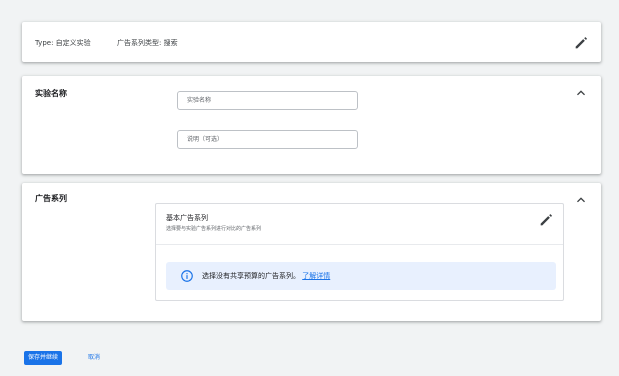 The width and height of the screenshot is (619, 376). Describe the element at coordinates (267, 100) in the screenshot. I see `experiment-name-input` at that location.